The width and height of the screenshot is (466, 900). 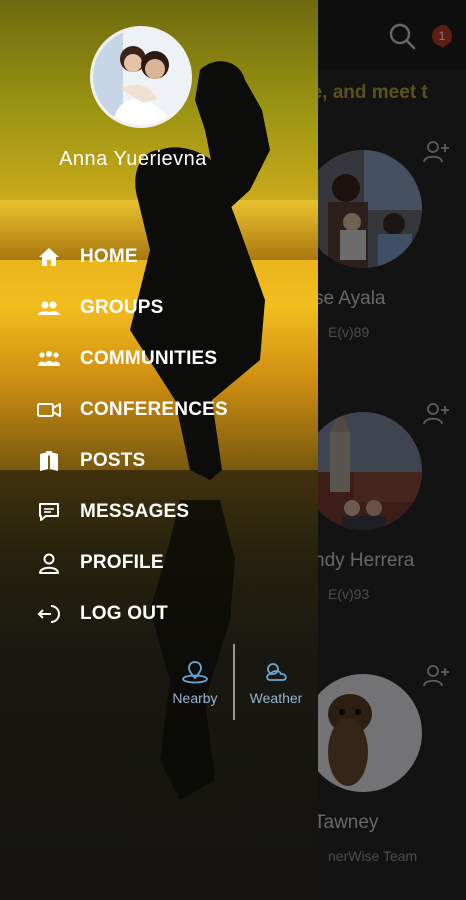 What do you see at coordinates (109, 256) in the screenshot?
I see `menu-label: HOME` at bounding box center [109, 256].